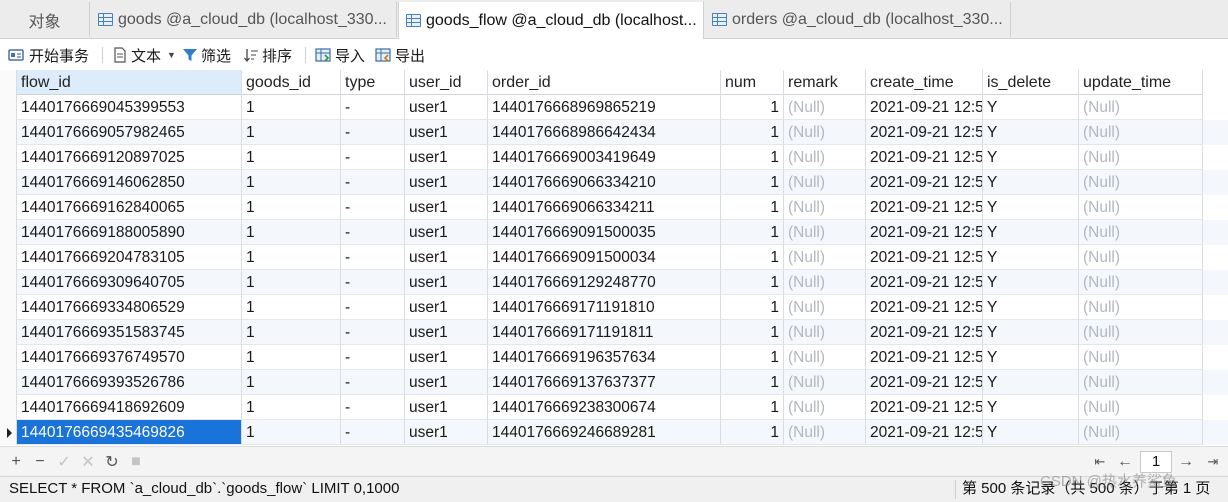  I want to click on tab-objects: 对象, so click(45, 19).